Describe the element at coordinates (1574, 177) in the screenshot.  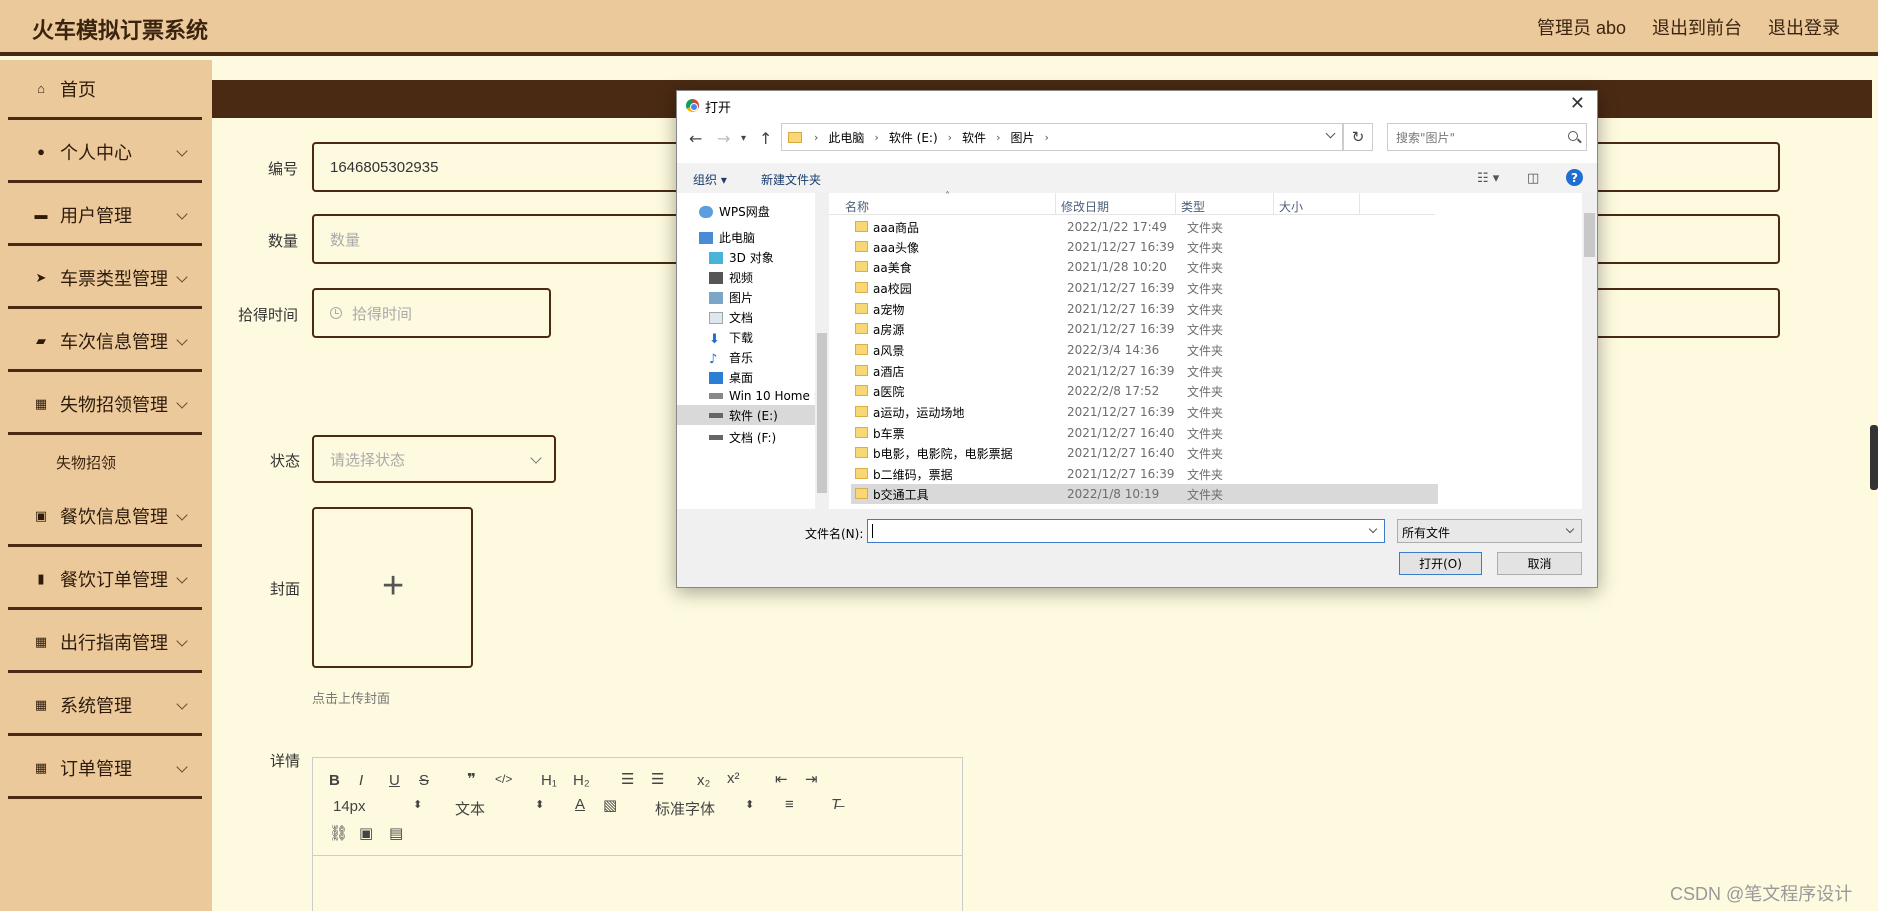
I see `help-icon: ?` at that location.